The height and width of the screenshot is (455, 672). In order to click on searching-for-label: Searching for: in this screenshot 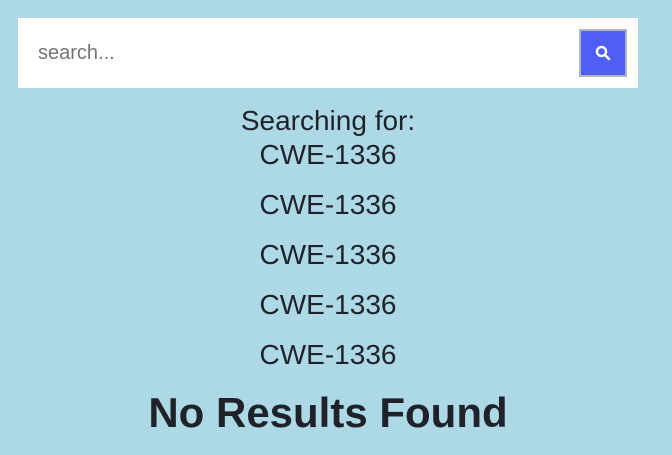, I will do `click(328, 120)`.